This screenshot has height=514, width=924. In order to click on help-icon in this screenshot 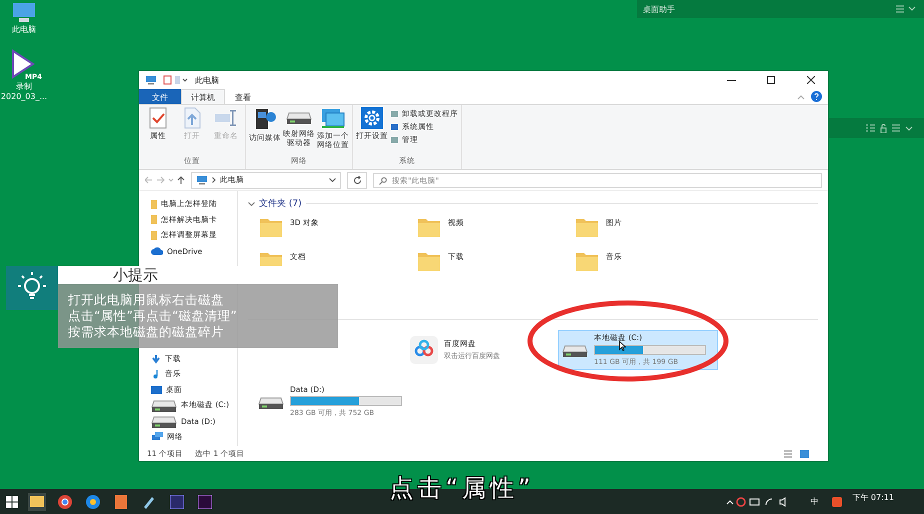, I will do `click(816, 96)`.